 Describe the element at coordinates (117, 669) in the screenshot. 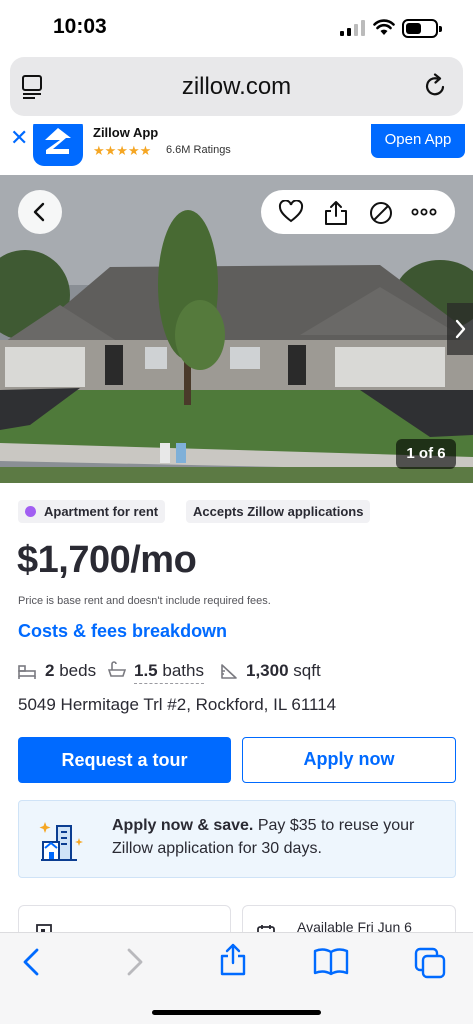

I see `bath-icon` at that location.